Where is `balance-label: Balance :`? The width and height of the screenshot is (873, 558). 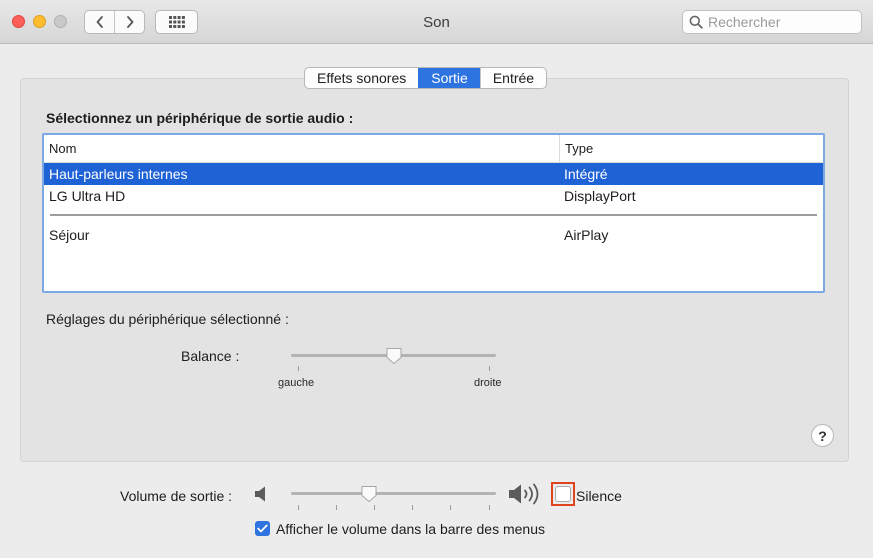
balance-label: Balance : is located at coordinates (210, 356).